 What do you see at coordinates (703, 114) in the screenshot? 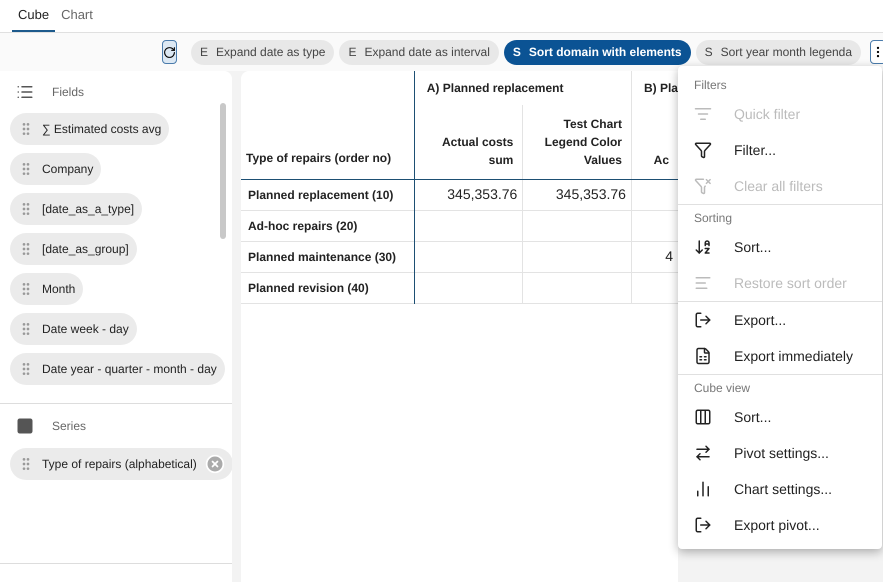
I see `quick-filter-icon` at bounding box center [703, 114].